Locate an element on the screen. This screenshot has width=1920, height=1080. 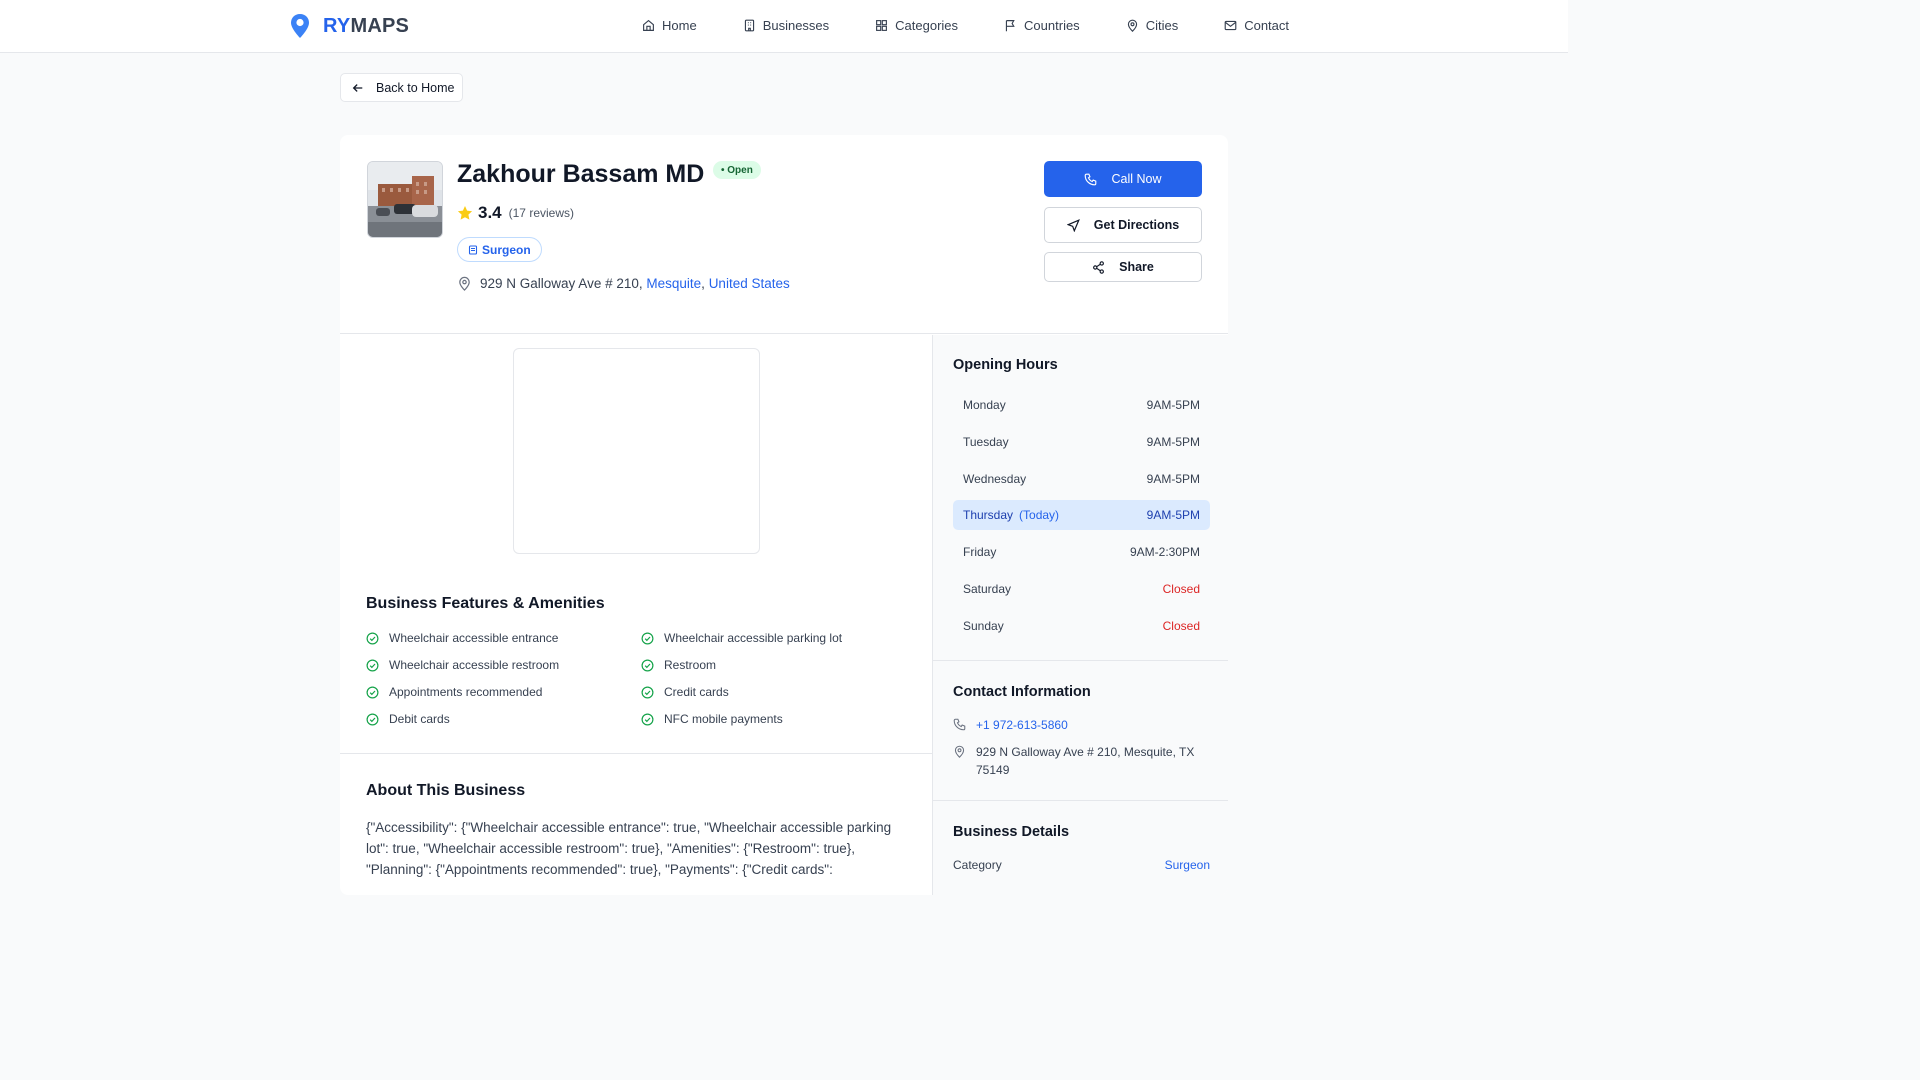
feature-item: Appointments recommended is located at coordinates (503, 692).